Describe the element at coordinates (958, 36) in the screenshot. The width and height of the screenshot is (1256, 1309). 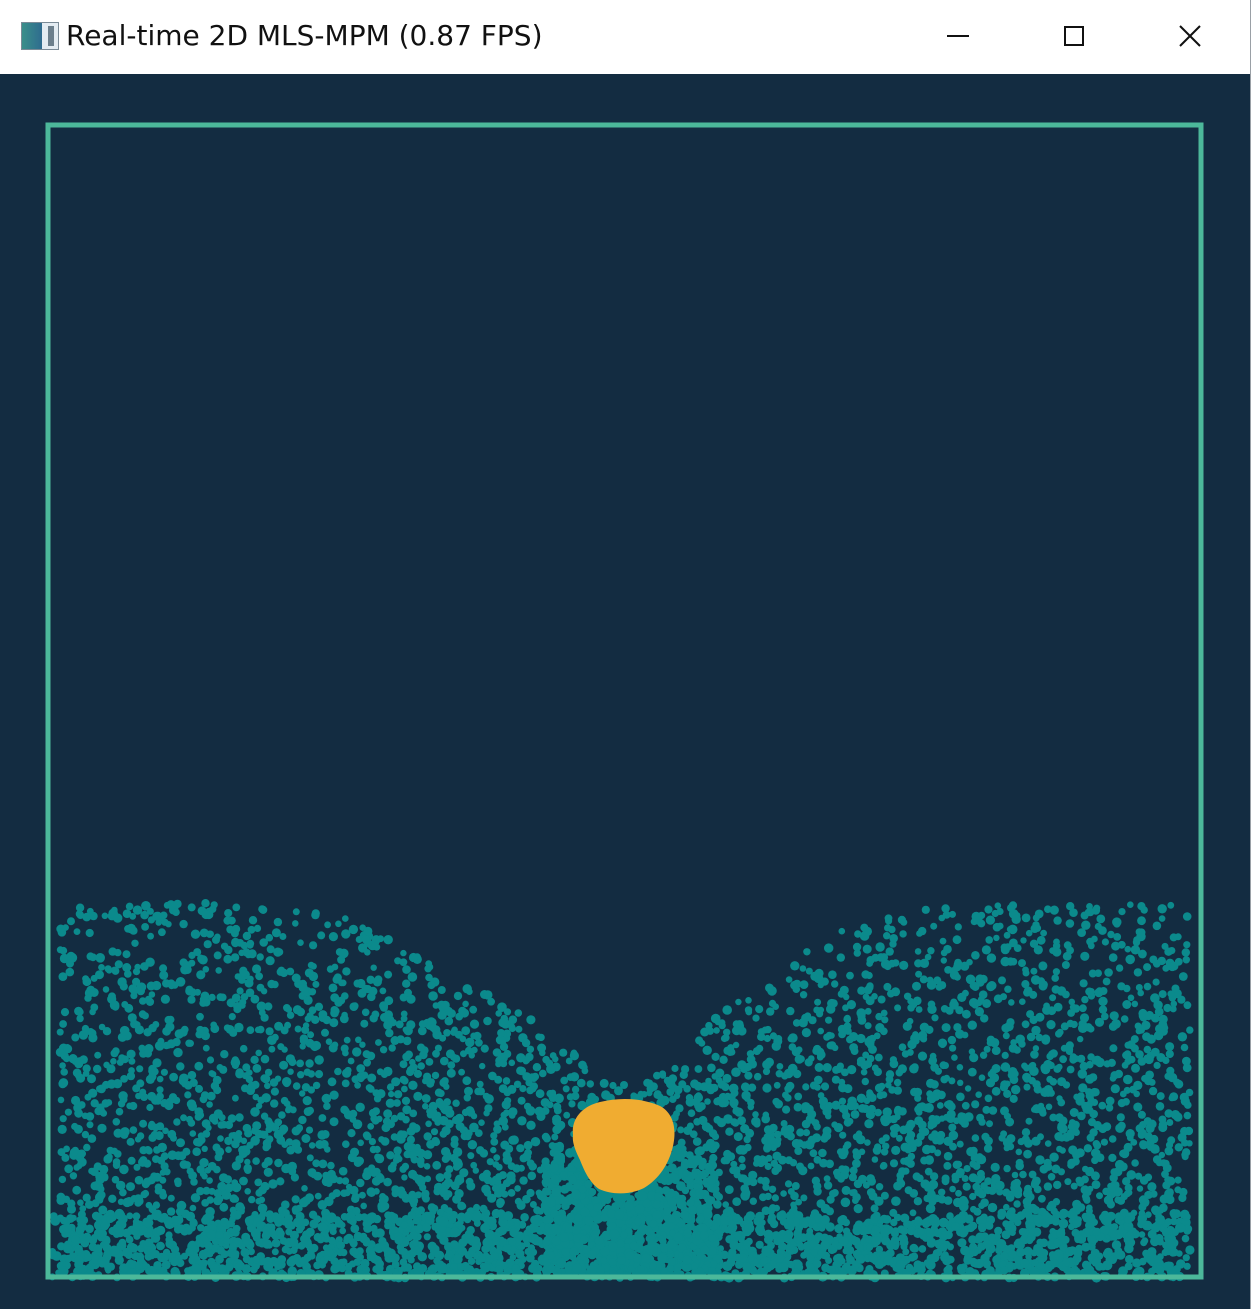
I see `minimize-button` at that location.